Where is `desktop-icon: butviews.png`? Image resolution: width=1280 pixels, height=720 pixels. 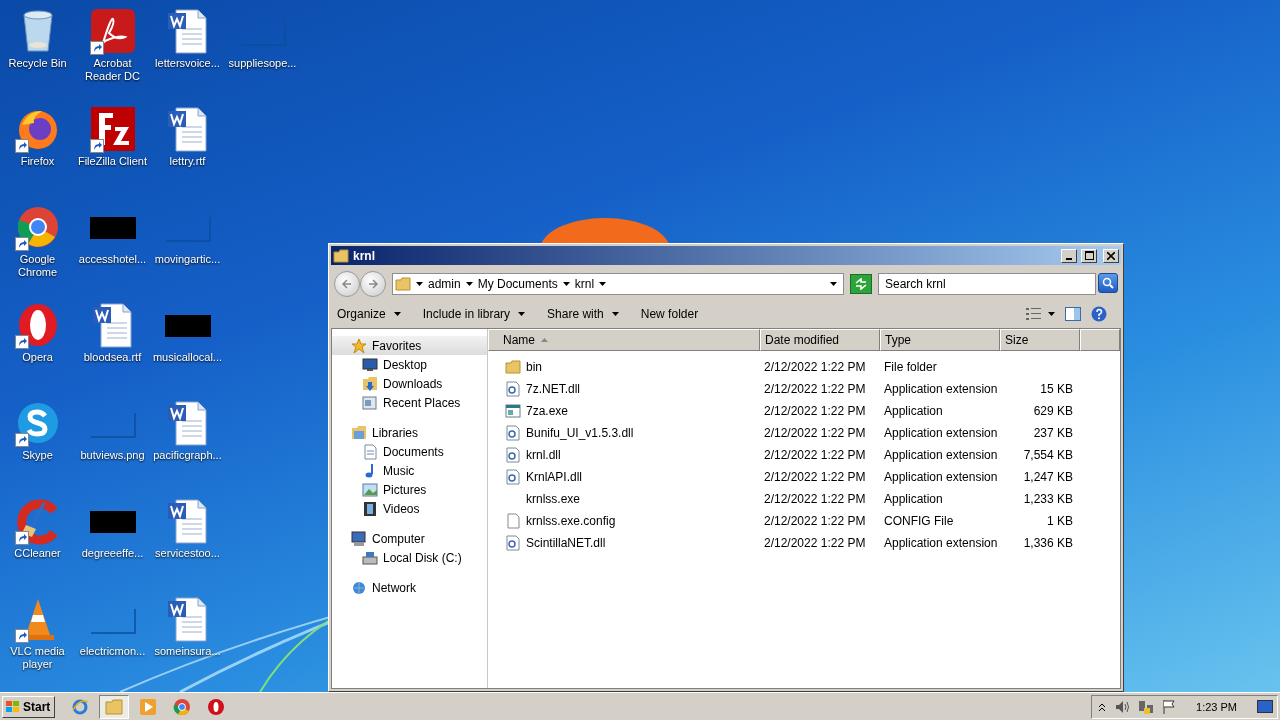
desktop-icon: butviews.png is located at coordinates (112, 447).